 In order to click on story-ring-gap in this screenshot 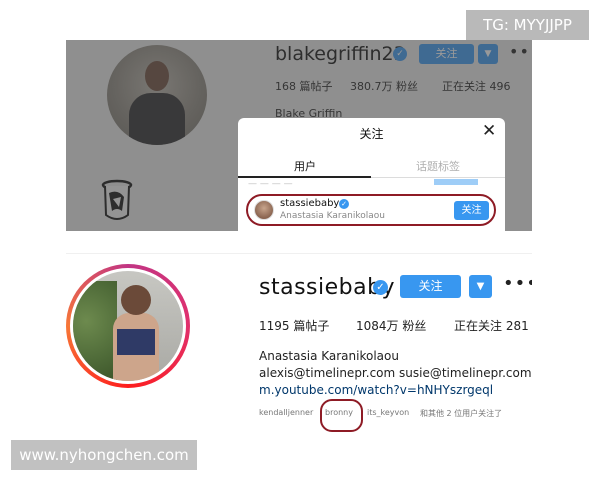, I will do `click(128, 326)`.